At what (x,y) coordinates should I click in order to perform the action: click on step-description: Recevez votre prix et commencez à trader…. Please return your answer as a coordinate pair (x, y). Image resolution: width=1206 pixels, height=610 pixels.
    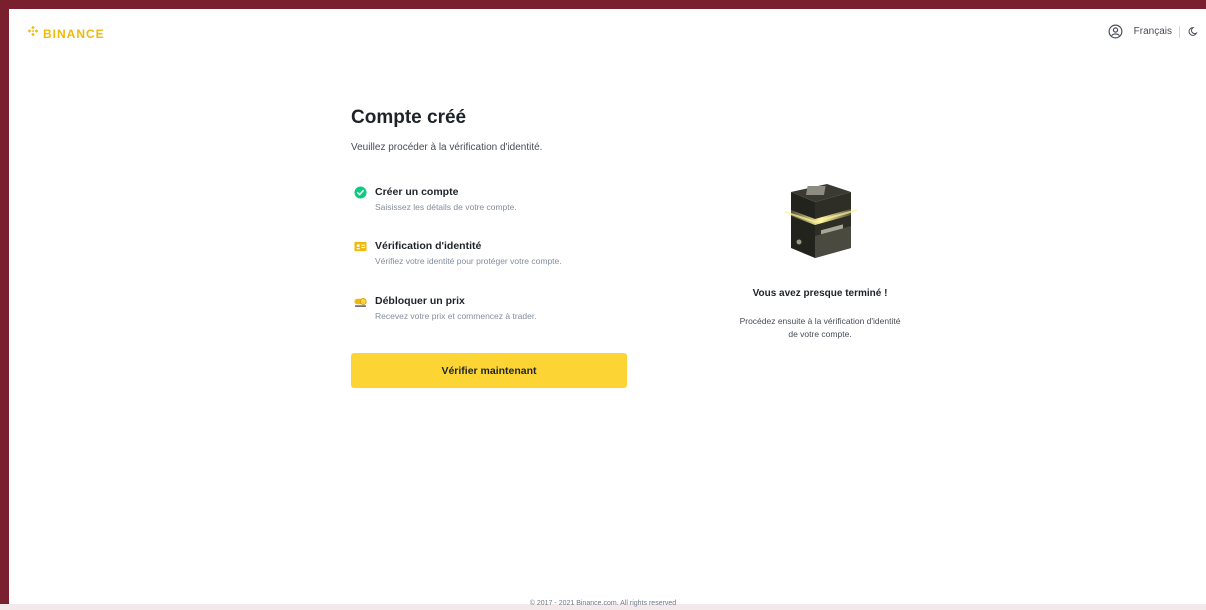
    Looking at the image, I should click on (456, 316).